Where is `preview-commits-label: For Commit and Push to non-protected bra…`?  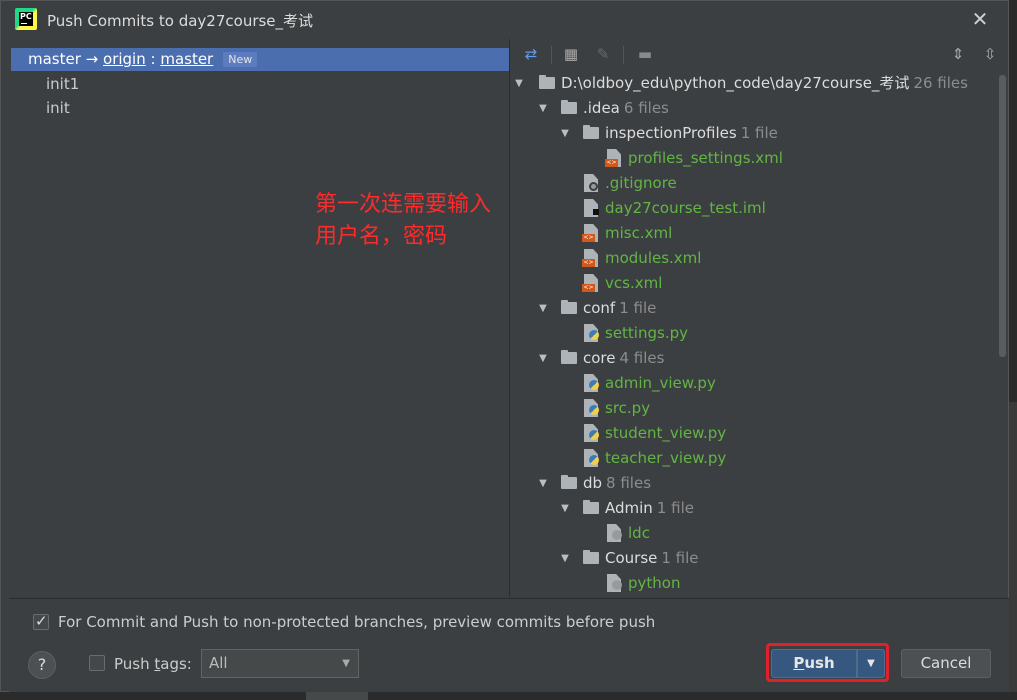 preview-commits-label: For Commit and Push to non-protected bra… is located at coordinates (357, 622).